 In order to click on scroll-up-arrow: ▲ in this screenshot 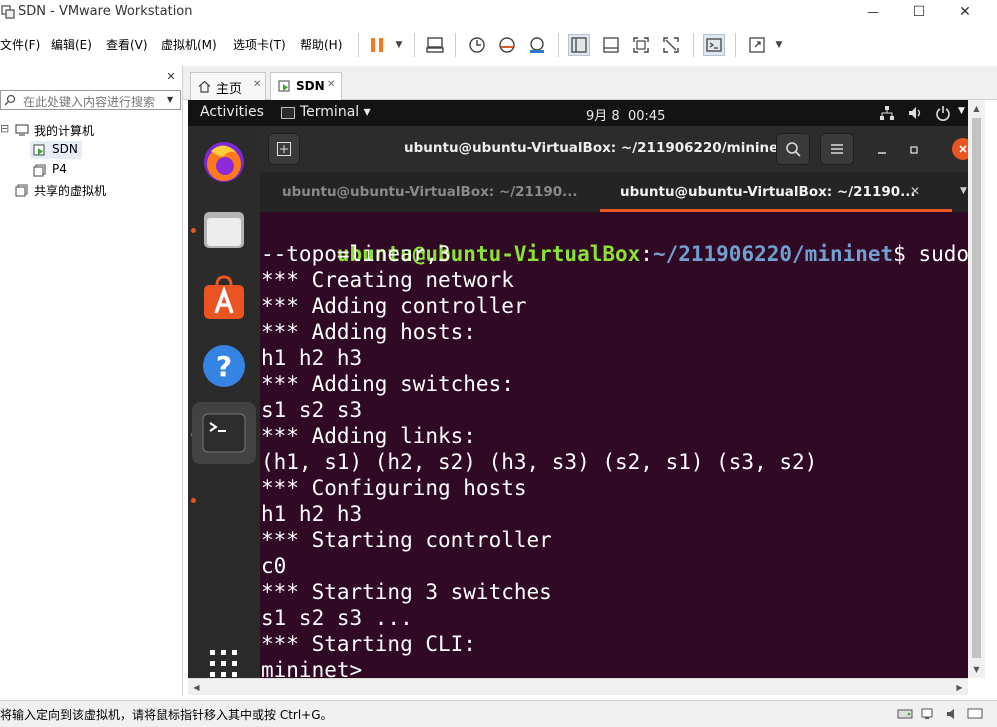, I will do `click(976, 108)`.